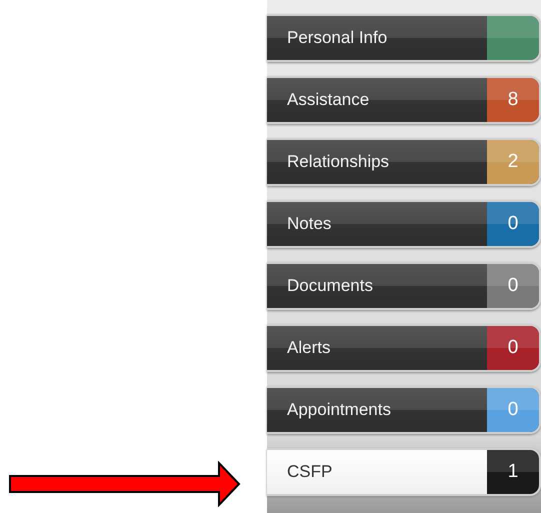 The image size is (541, 513). Describe the element at coordinates (513, 472) in the screenshot. I see `count-badge: 1` at that location.